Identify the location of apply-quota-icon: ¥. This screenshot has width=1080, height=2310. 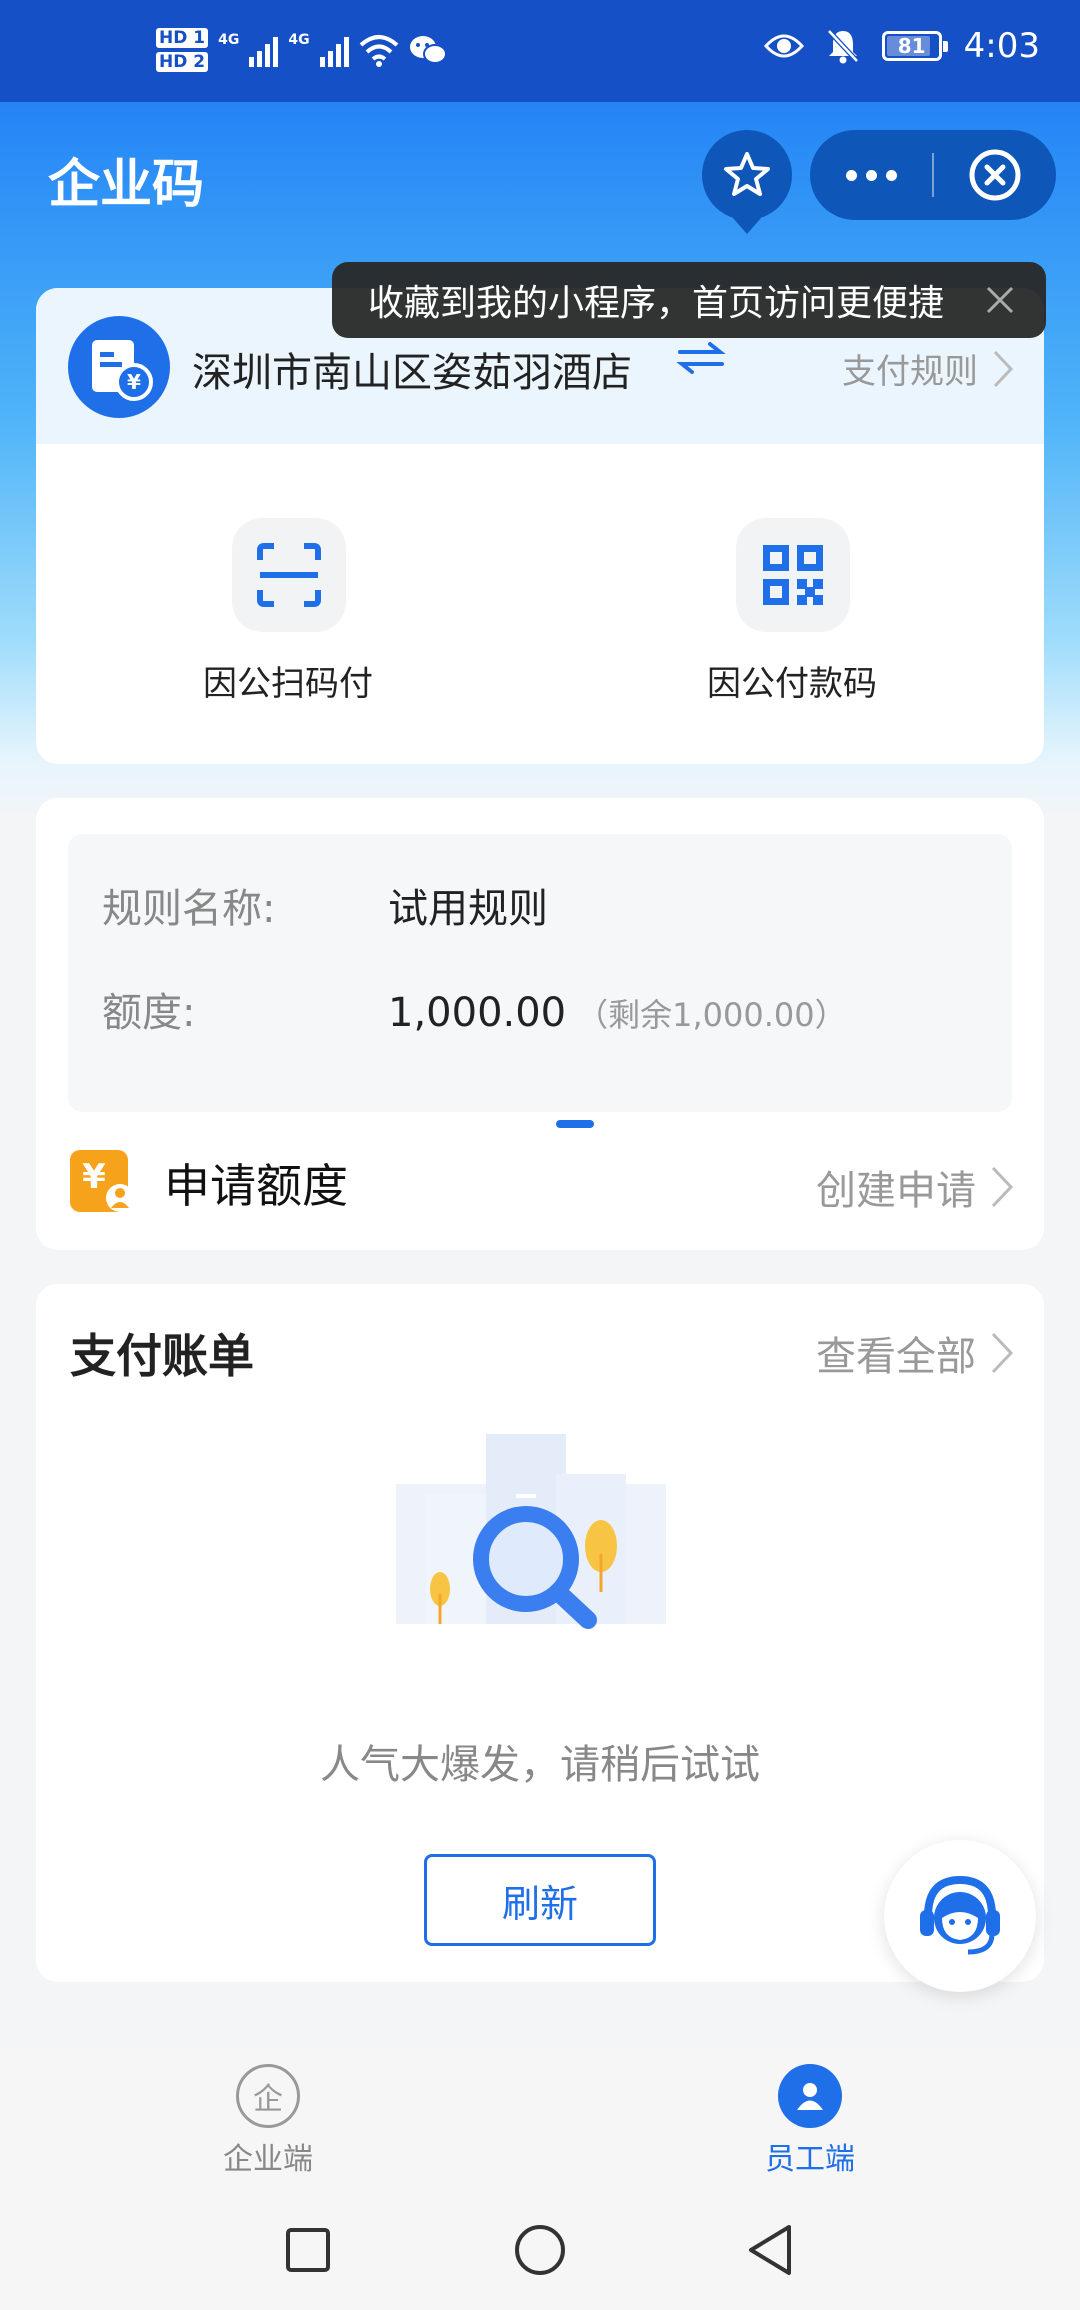
(102, 1181).